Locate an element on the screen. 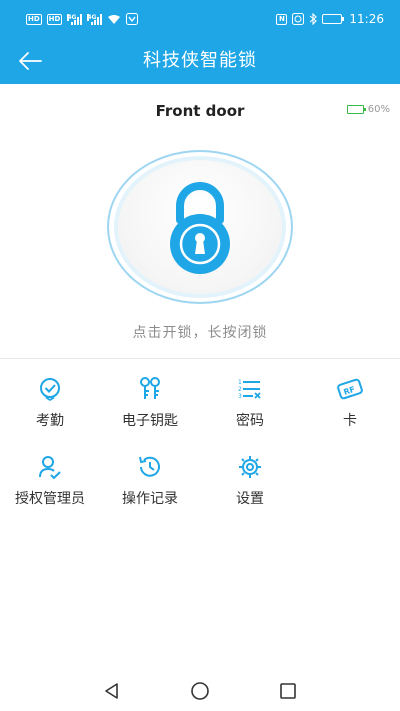 The height and width of the screenshot is (711, 400). lock-disc is located at coordinates (200, 227).